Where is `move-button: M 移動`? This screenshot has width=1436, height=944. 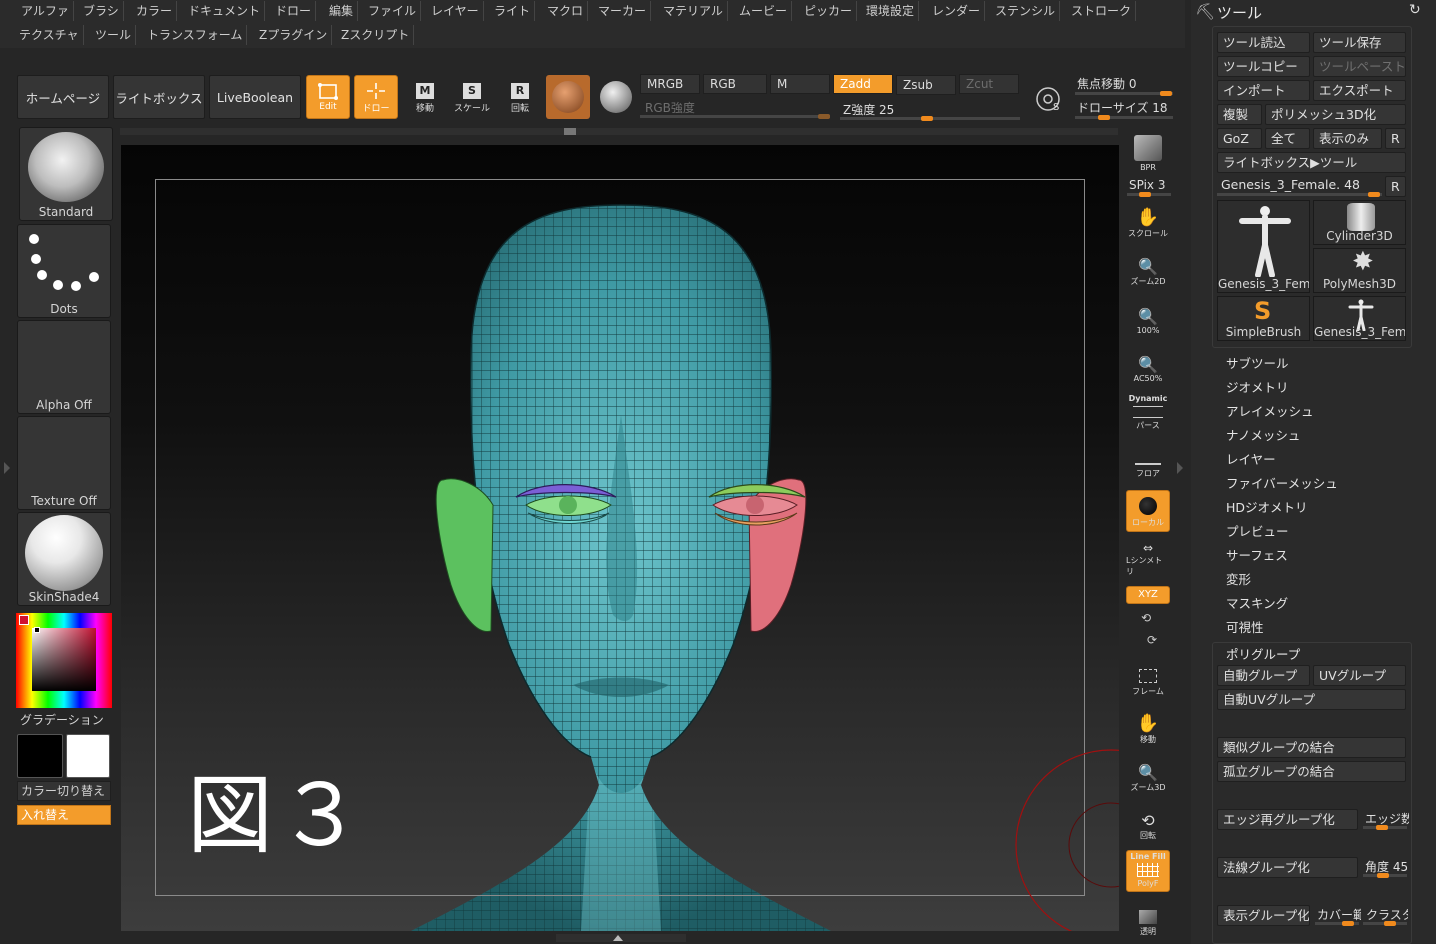 move-button: M 移動 is located at coordinates (425, 98).